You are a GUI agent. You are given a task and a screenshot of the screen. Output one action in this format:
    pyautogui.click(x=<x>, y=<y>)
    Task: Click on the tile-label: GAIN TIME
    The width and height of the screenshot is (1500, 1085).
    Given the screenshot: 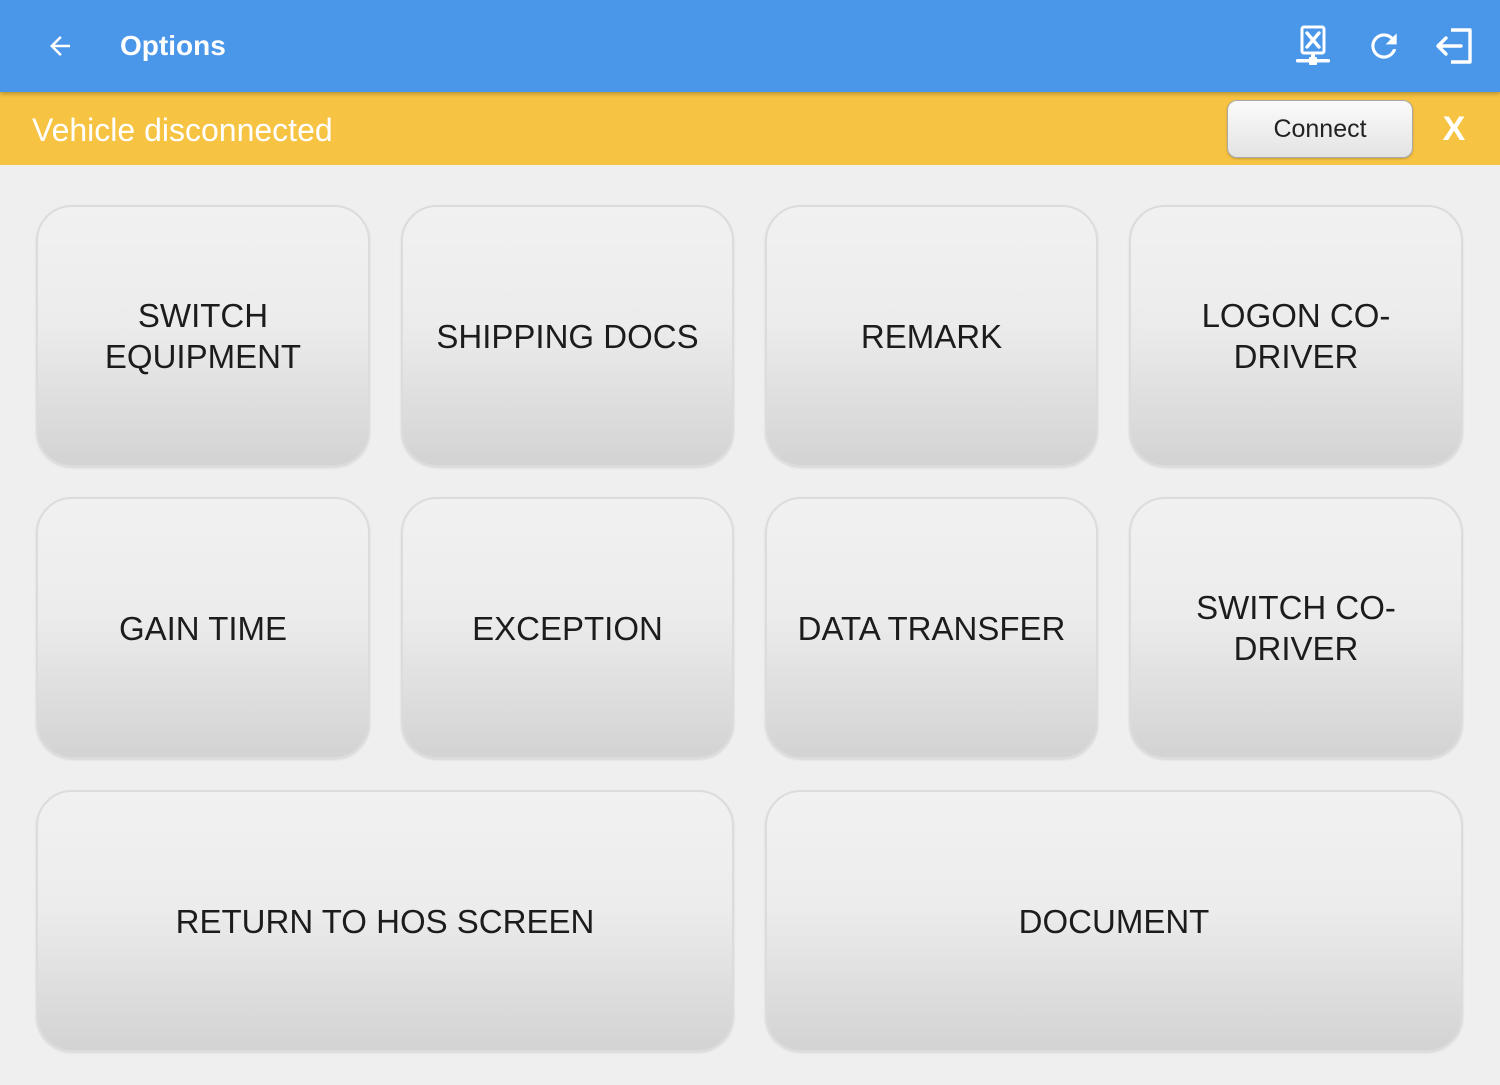 What is the action you would take?
    pyautogui.click(x=203, y=628)
    